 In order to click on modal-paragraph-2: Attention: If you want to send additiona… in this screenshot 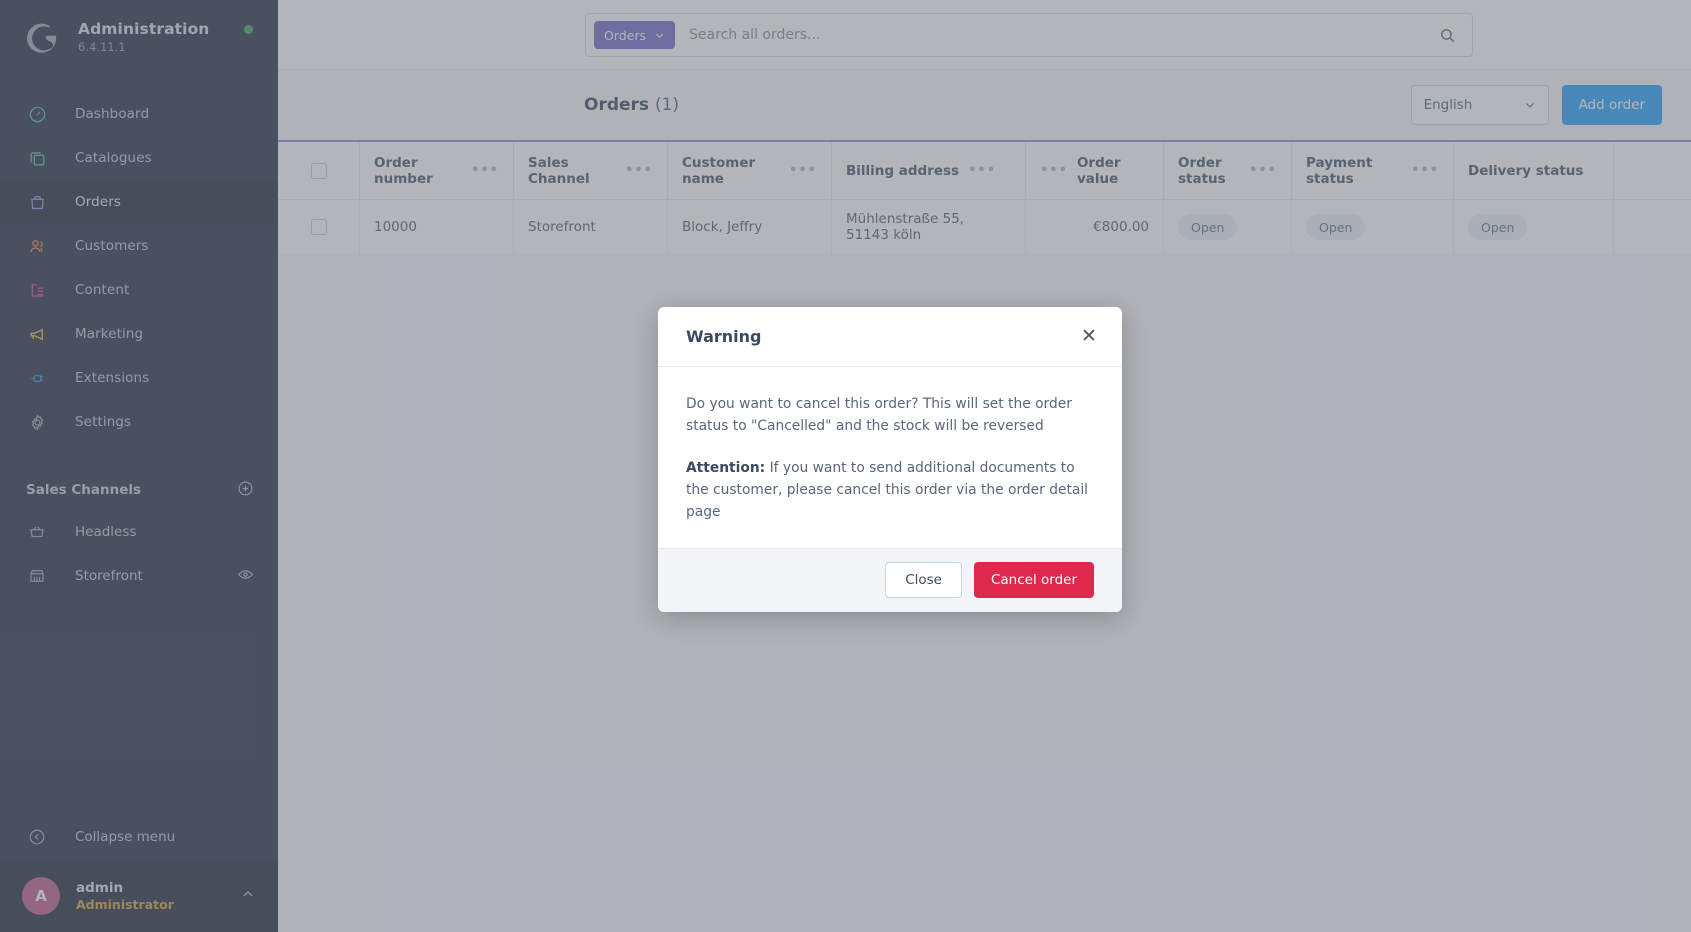, I will do `click(890, 490)`.